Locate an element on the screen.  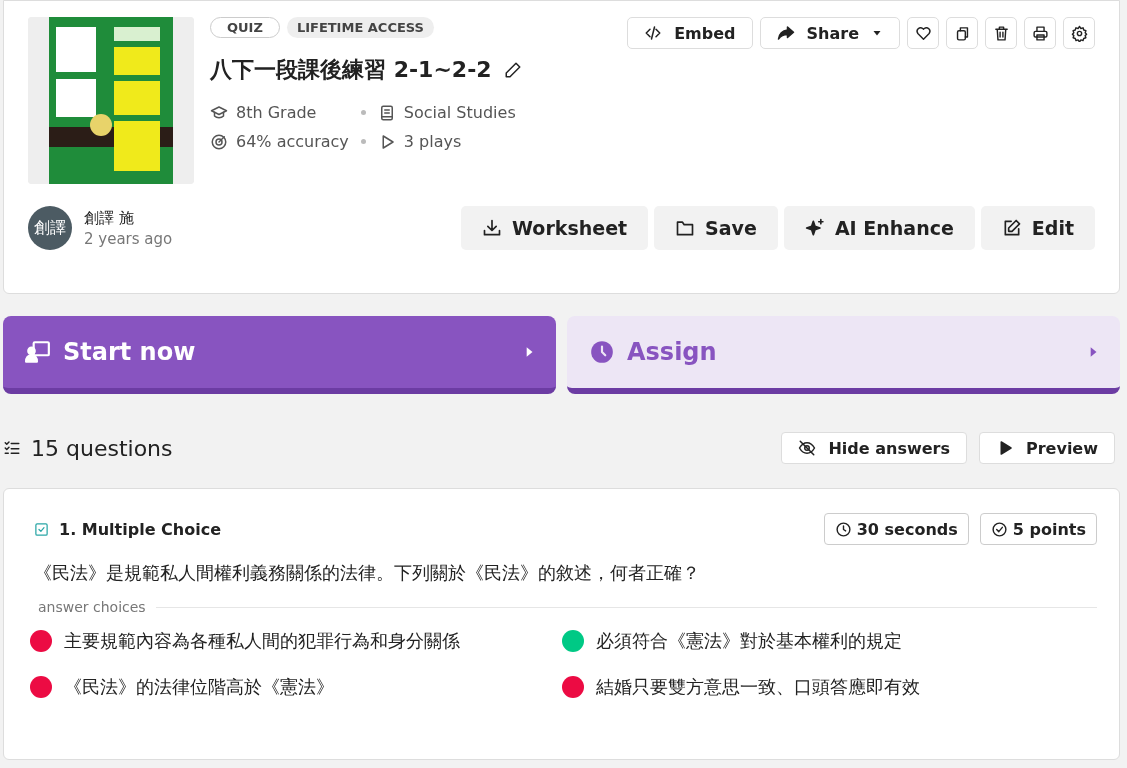
pencil-icon is located at coordinates (512, 70).